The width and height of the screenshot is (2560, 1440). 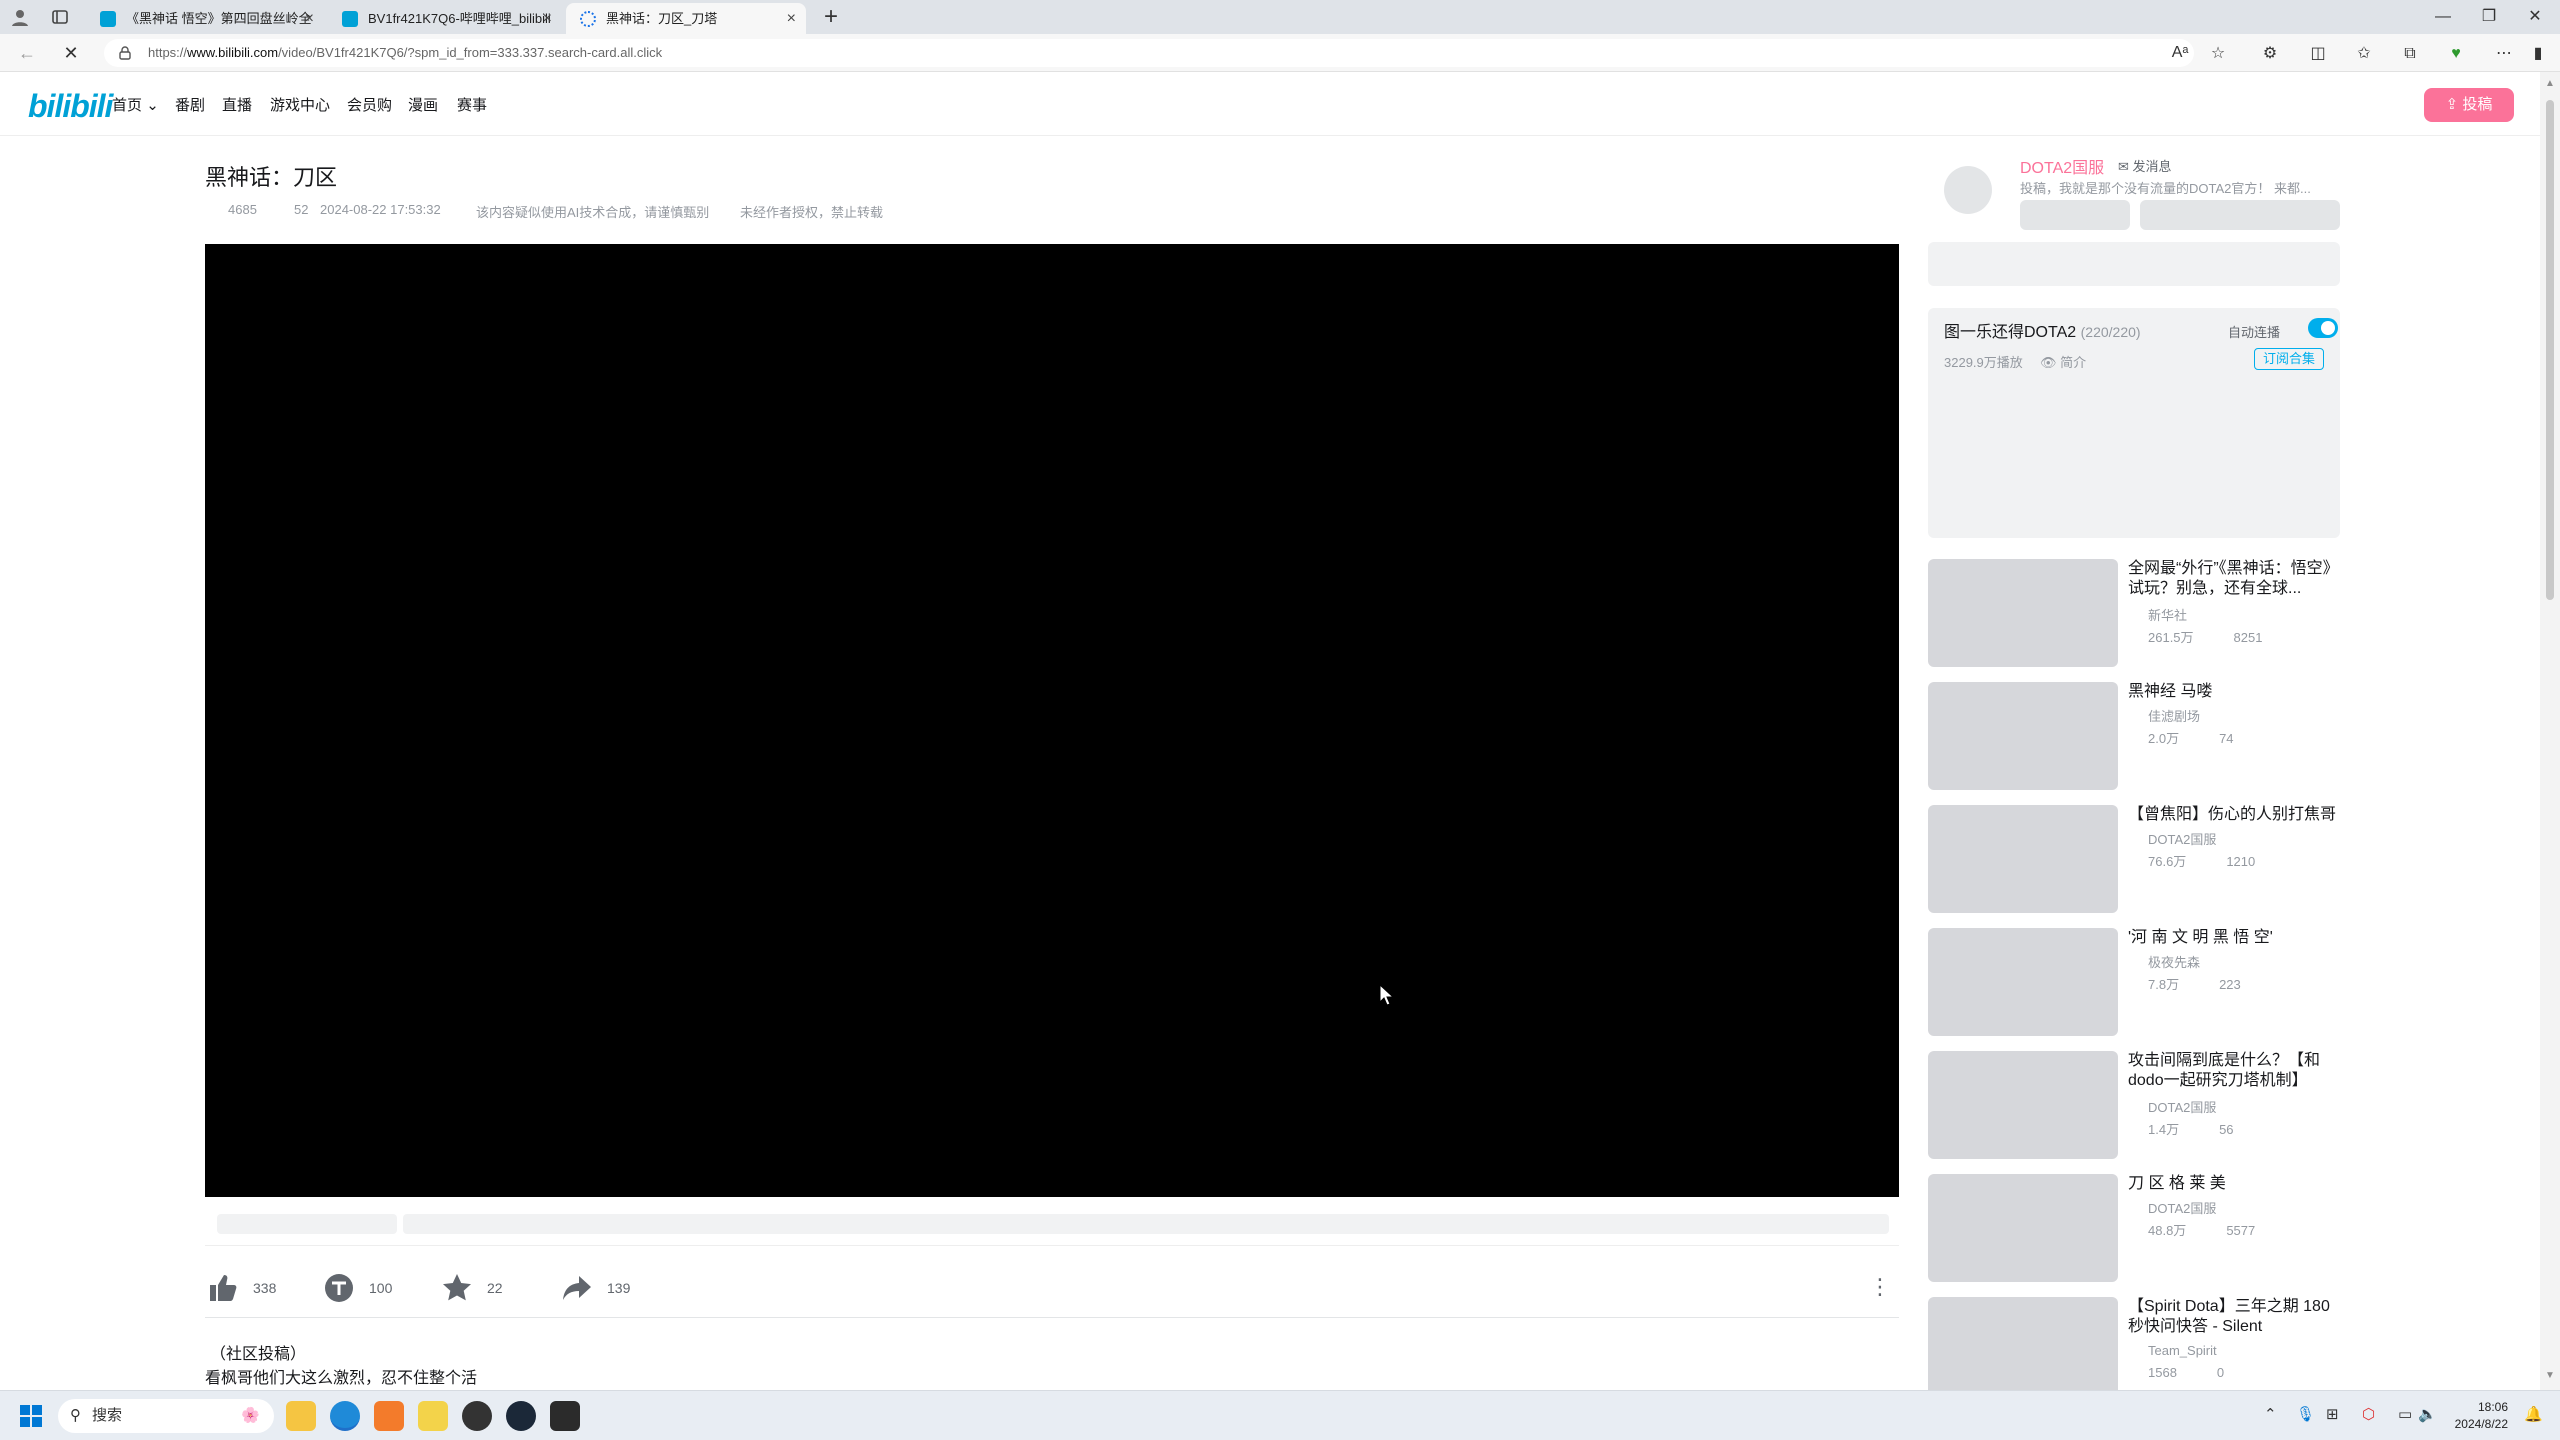 I want to click on favorite-button: 22, so click(x=481, y=1288).